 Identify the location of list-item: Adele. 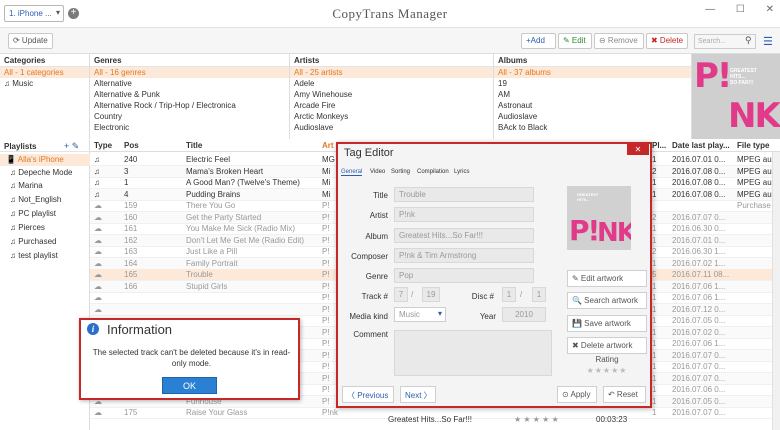
(391, 83).